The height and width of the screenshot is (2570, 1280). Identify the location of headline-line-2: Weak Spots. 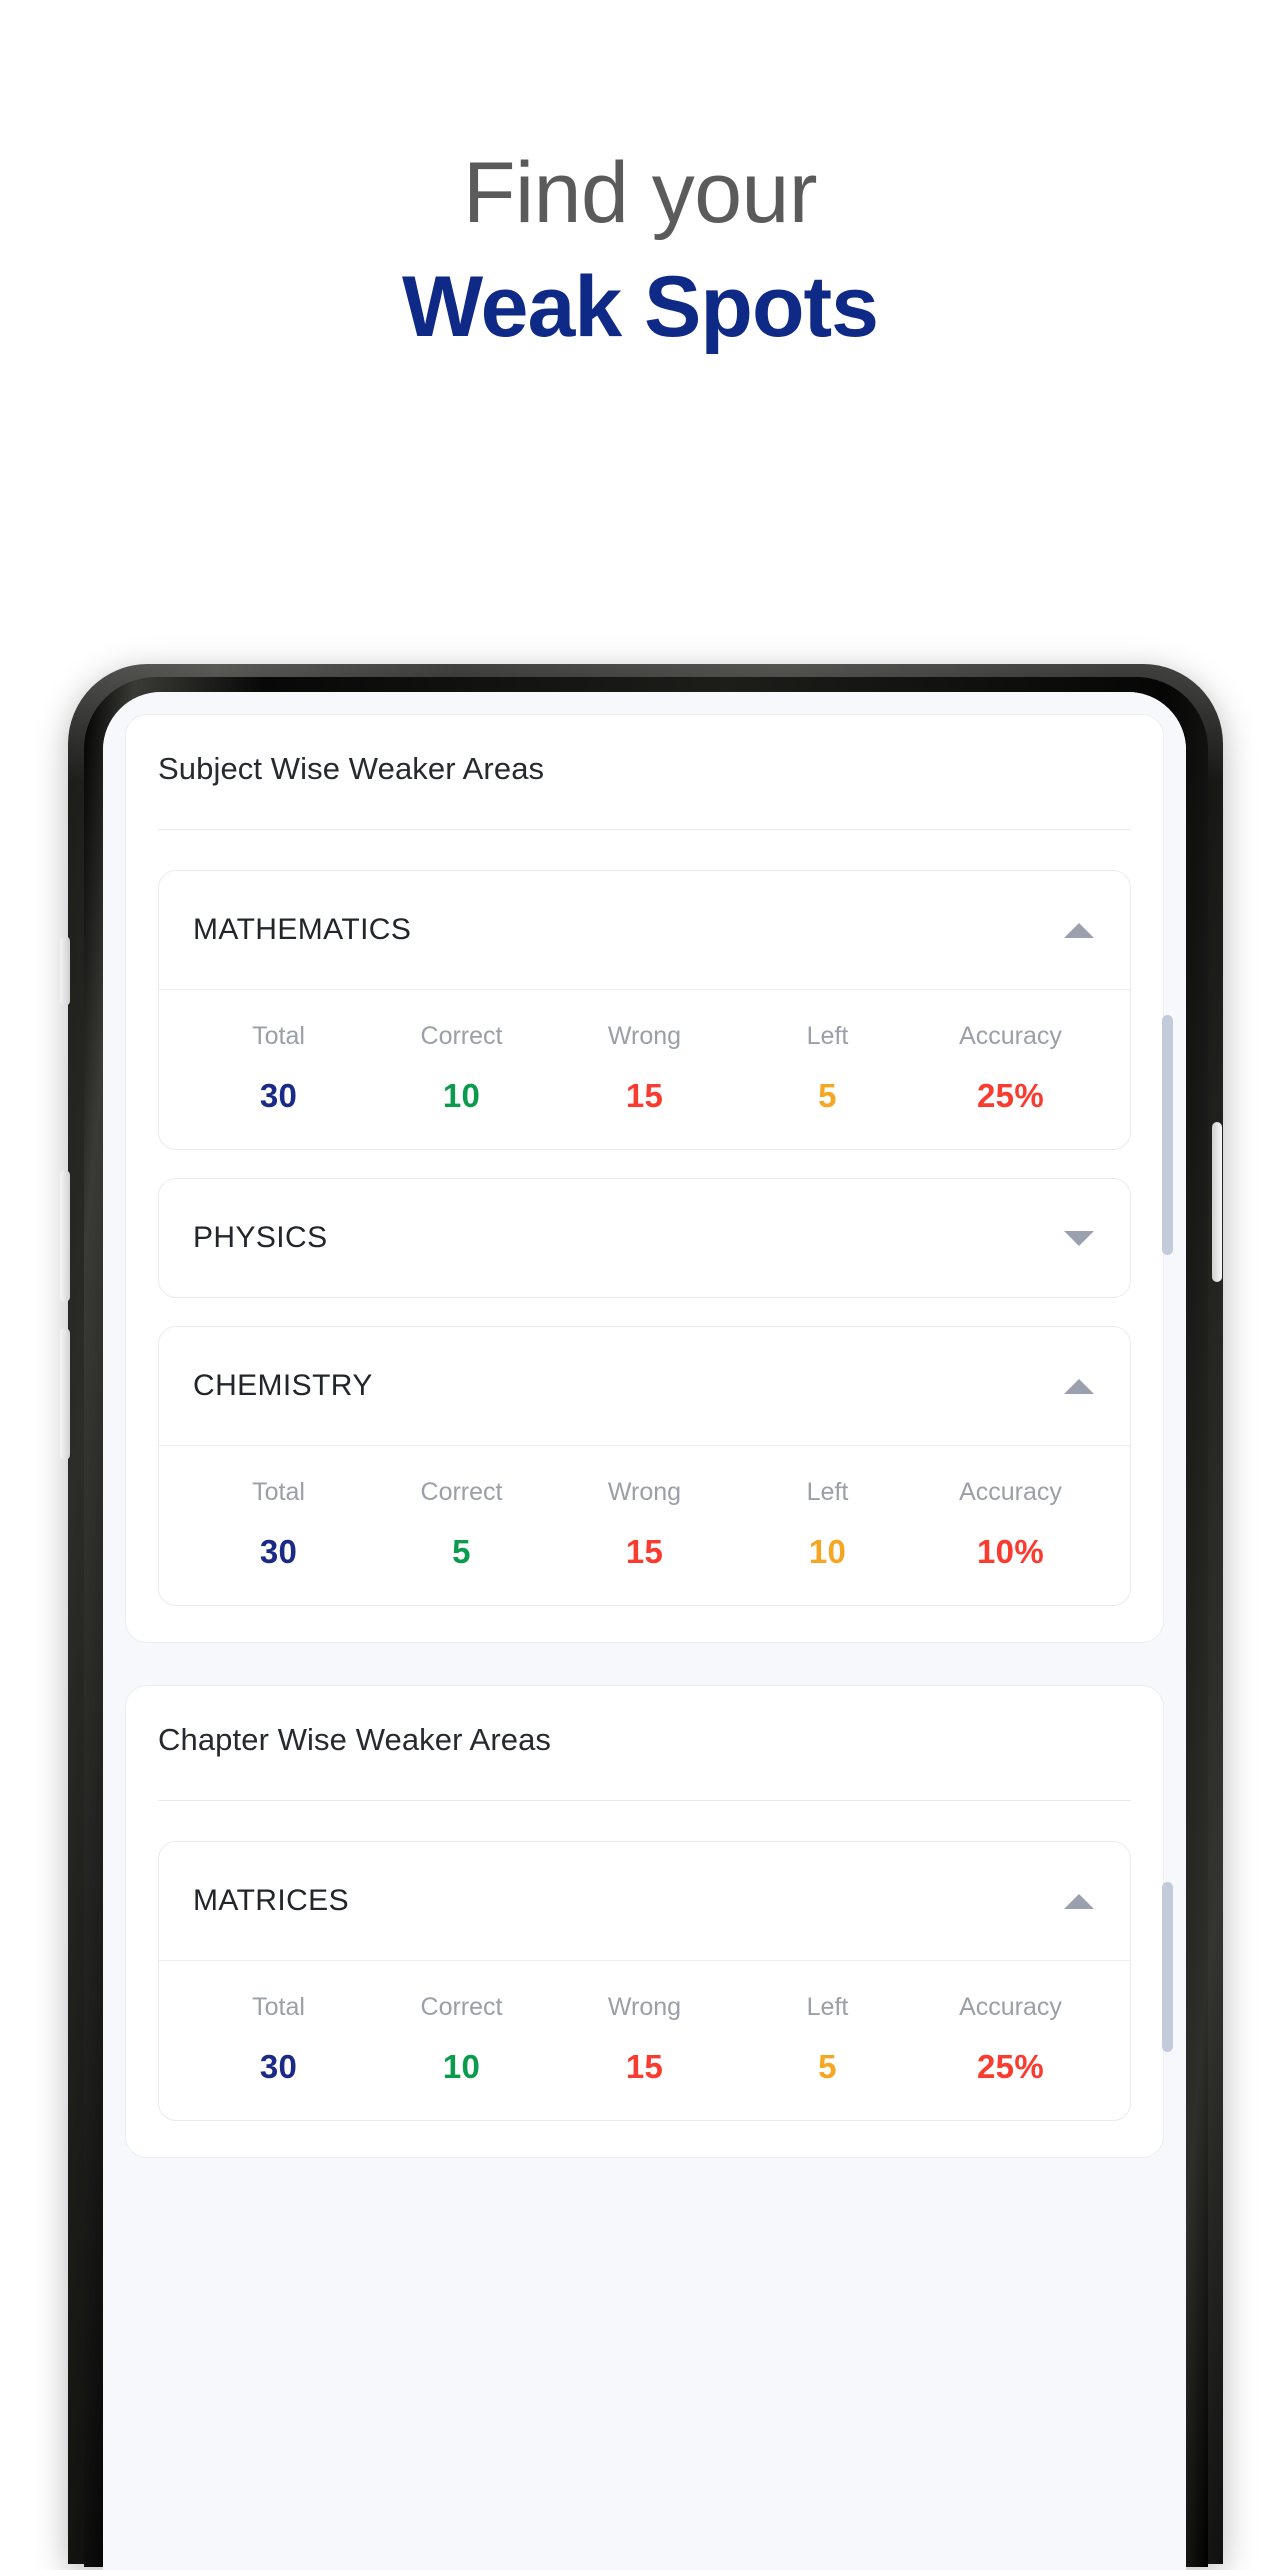
(640, 307).